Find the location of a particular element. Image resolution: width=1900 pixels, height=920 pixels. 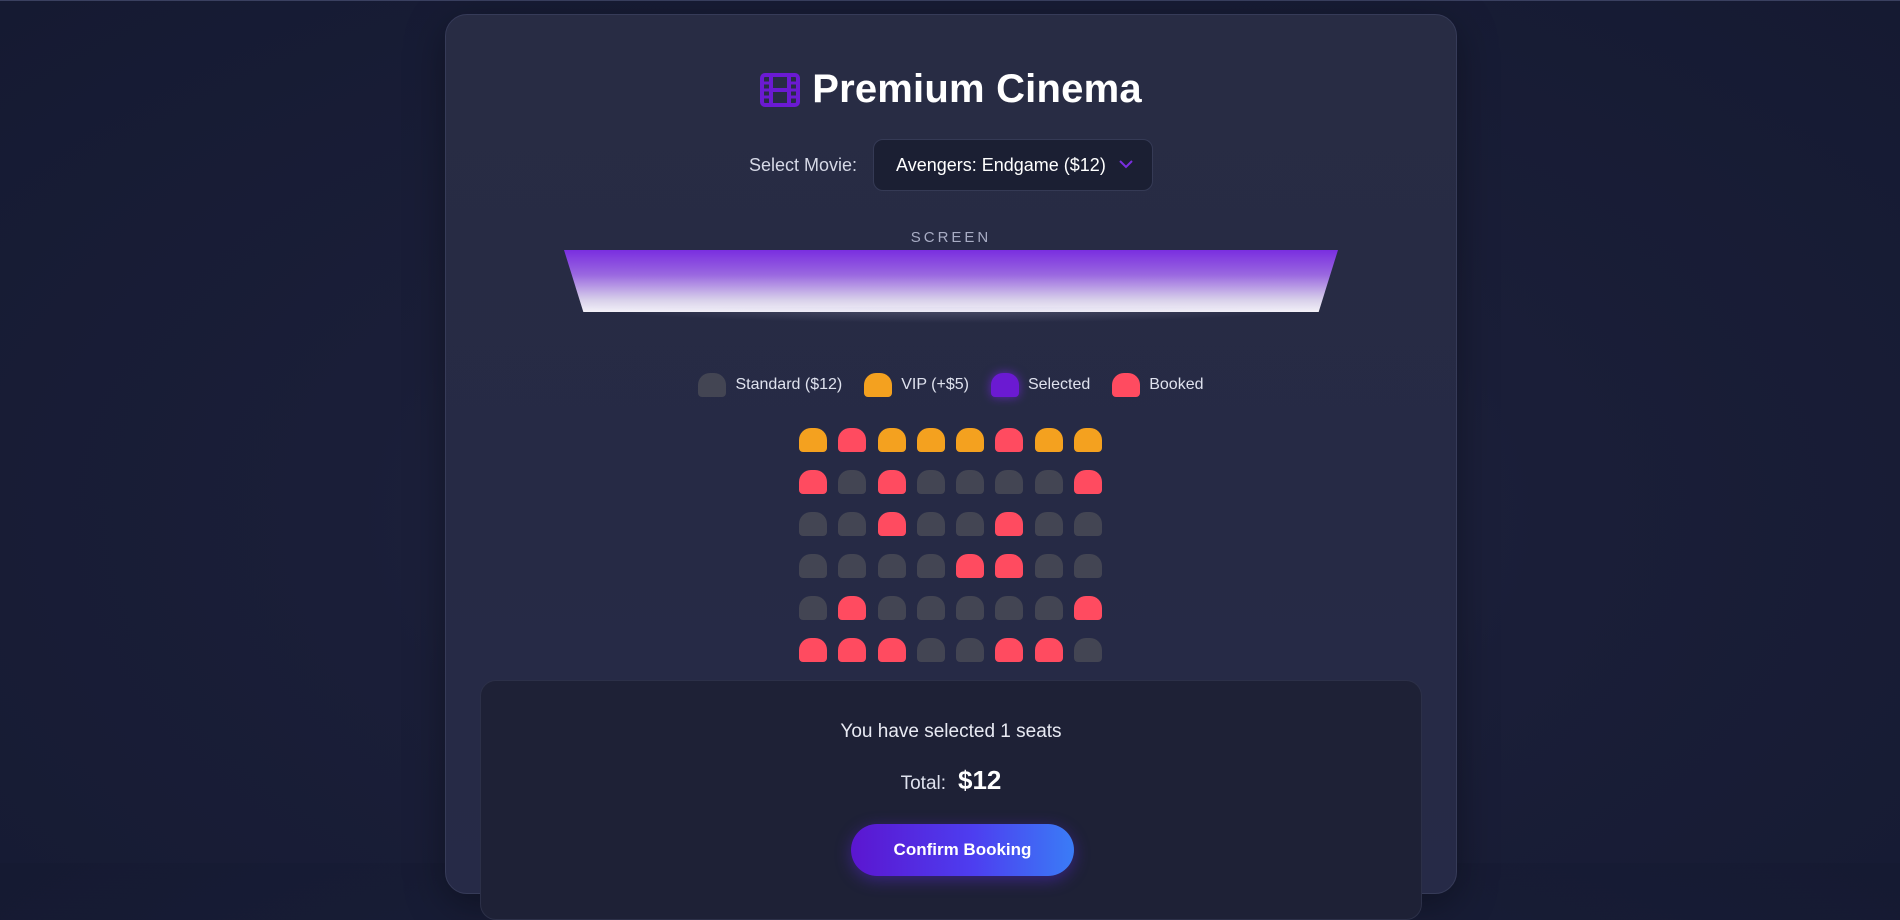

selected-seat-icon is located at coordinates (1004, 385).